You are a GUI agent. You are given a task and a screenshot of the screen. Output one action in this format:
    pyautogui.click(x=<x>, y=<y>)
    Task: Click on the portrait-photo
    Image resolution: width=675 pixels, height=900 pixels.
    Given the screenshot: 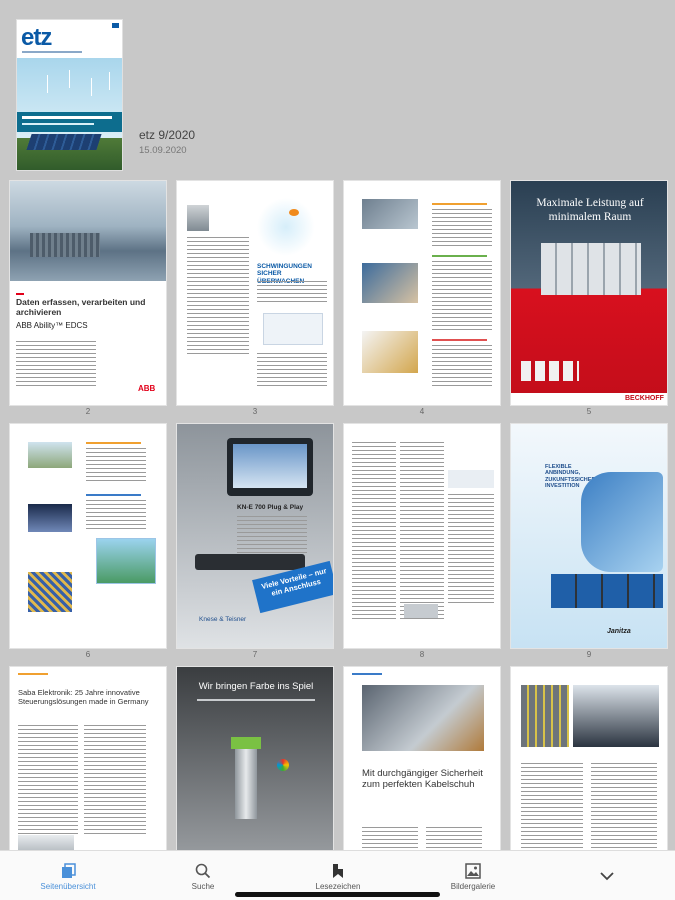 What is the action you would take?
    pyautogui.click(x=198, y=218)
    